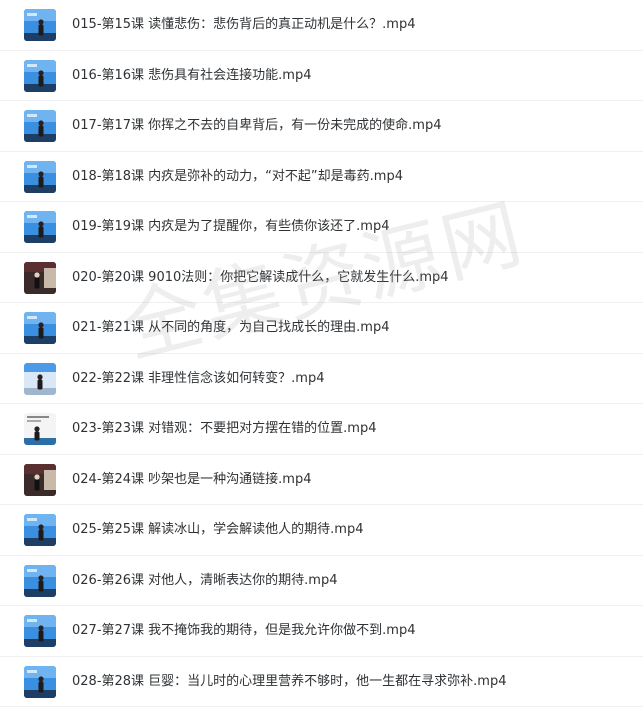 This screenshot has height=707, width=643. I want to click on file-row: 019-第19课 内疚是为了提醒你，有些债你该还了.mp4, so click(321, 227).